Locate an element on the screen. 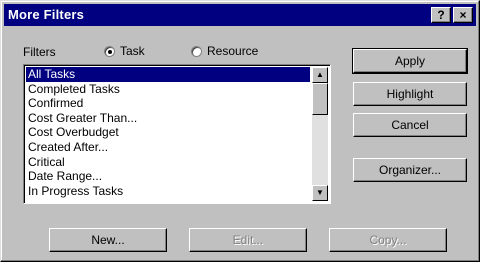  list-item: Confirmed is located at coordinates (168, 103).